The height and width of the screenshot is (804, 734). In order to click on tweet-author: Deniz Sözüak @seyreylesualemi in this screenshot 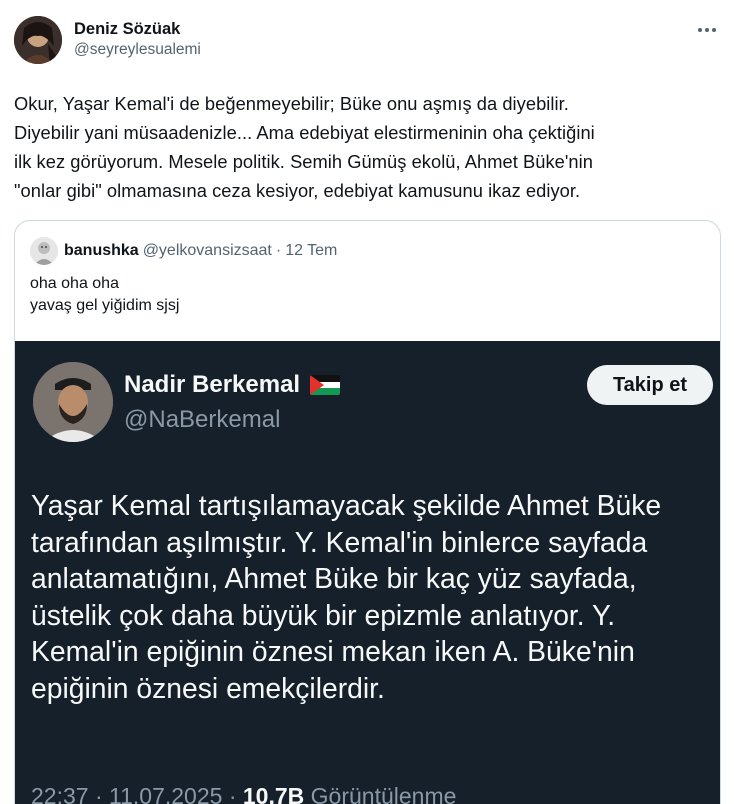, I will do `click(107, 40)`.